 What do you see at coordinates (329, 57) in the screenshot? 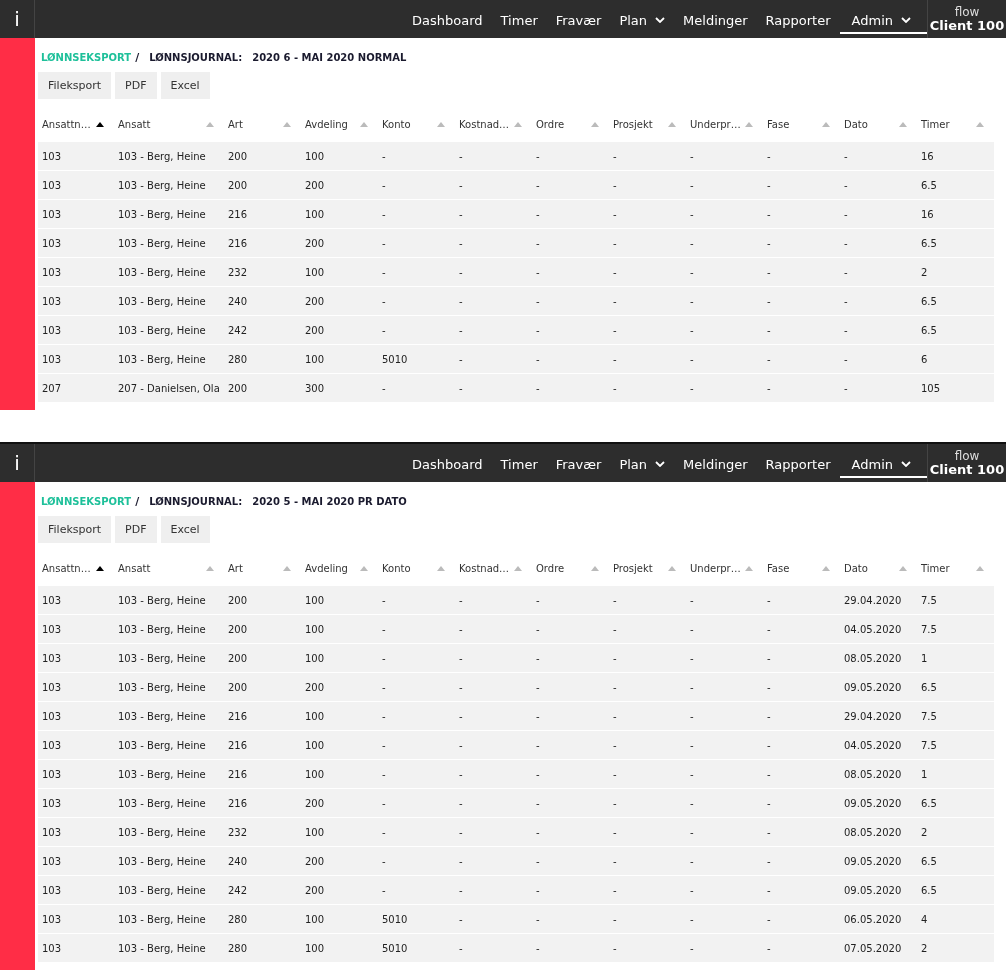
I see `report-title: 2020 6 - MAI 2020 NORMAL` at bounding box center [329, 57].